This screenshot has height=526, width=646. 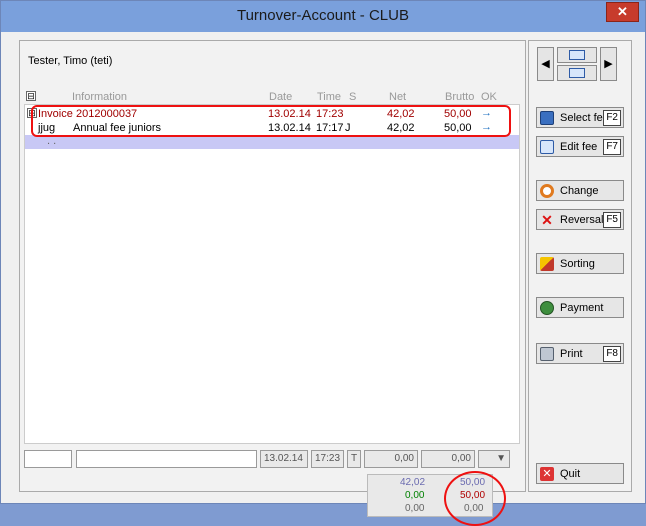 I want to click on change-label: Change, so click(x=579, y=190).